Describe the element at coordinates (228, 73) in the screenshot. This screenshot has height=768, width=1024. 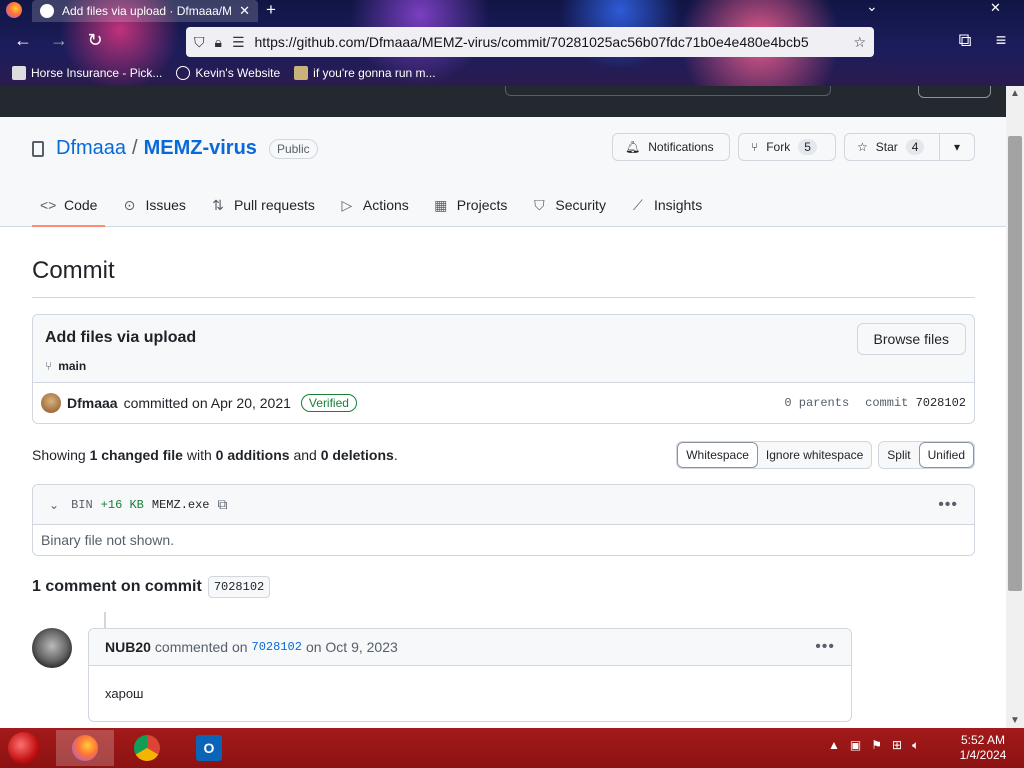
I see `bookmark-item: Kevin's Website` at that location.